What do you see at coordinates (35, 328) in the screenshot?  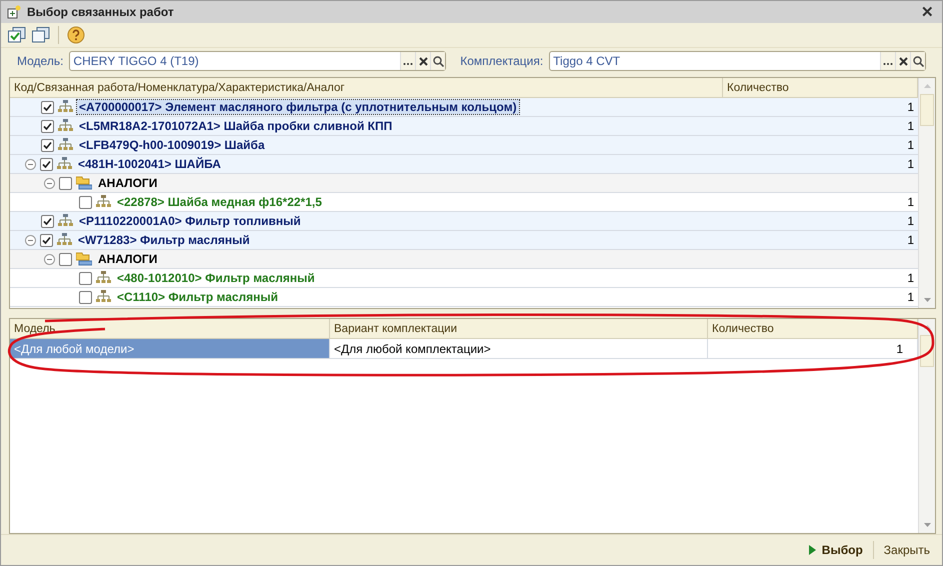 I see `column-header: Модель` at bounding box center [35, 328].